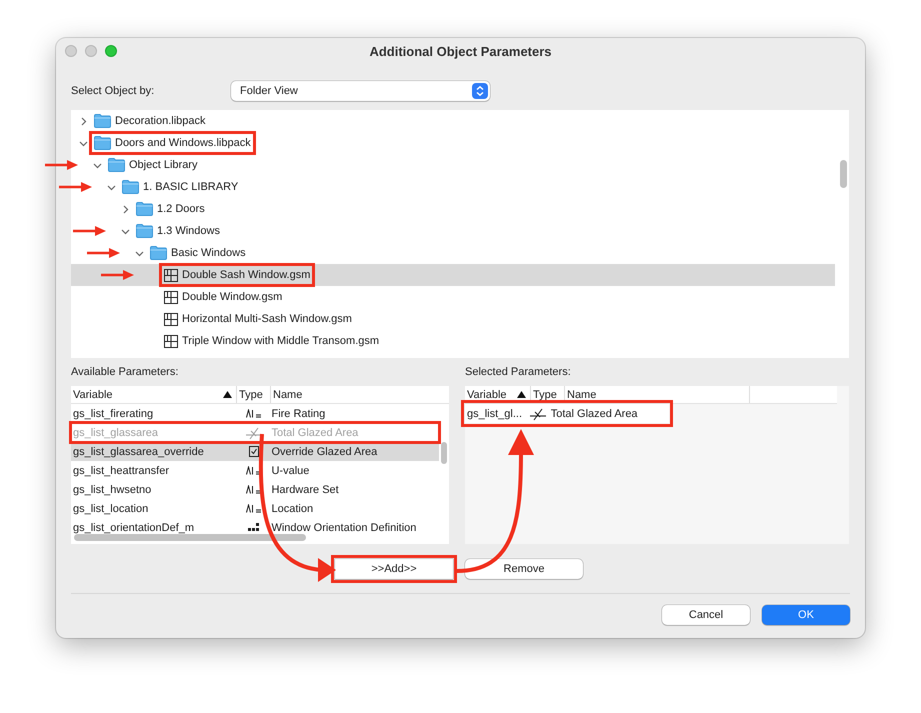 The height and width of the screenshot is (713, 921). I want to click on parameter-row: gs_list_hwsetno Hardware Set, so click(255, 489).